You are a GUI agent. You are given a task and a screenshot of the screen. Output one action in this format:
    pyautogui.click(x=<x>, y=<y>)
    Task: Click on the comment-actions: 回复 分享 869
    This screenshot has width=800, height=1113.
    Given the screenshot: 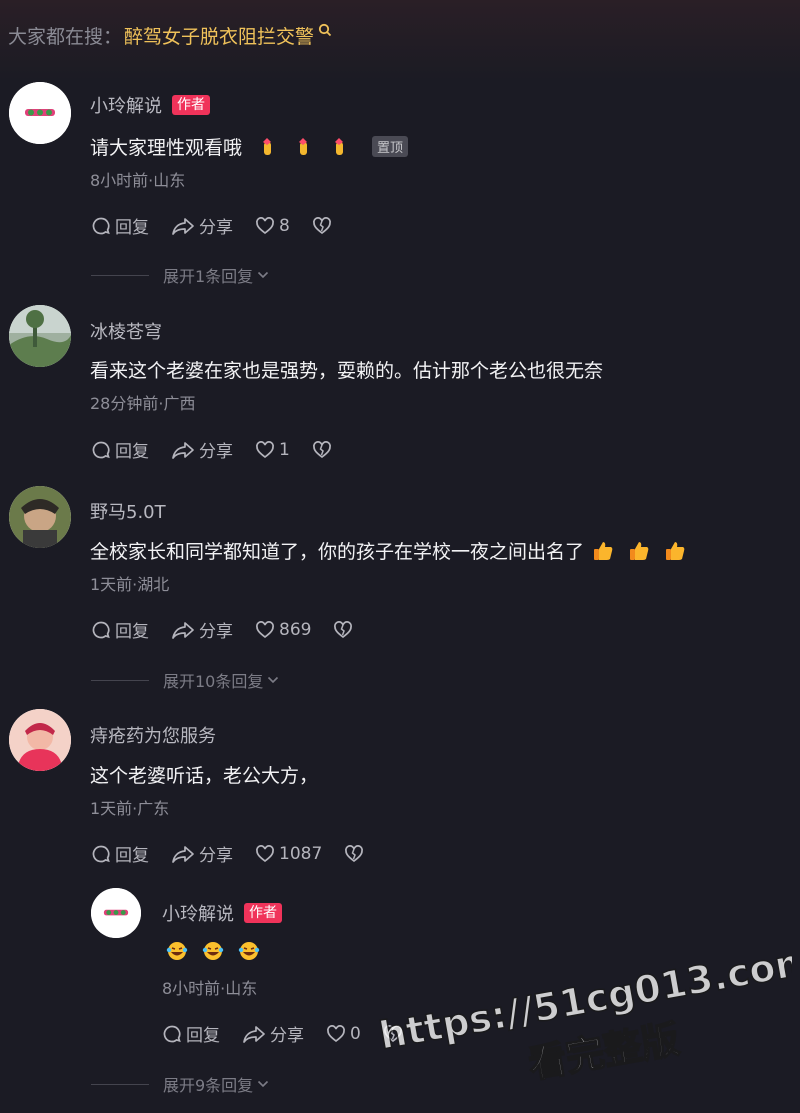 What is the action you would take?
    pyautogui.click(x=235, y=629)
    